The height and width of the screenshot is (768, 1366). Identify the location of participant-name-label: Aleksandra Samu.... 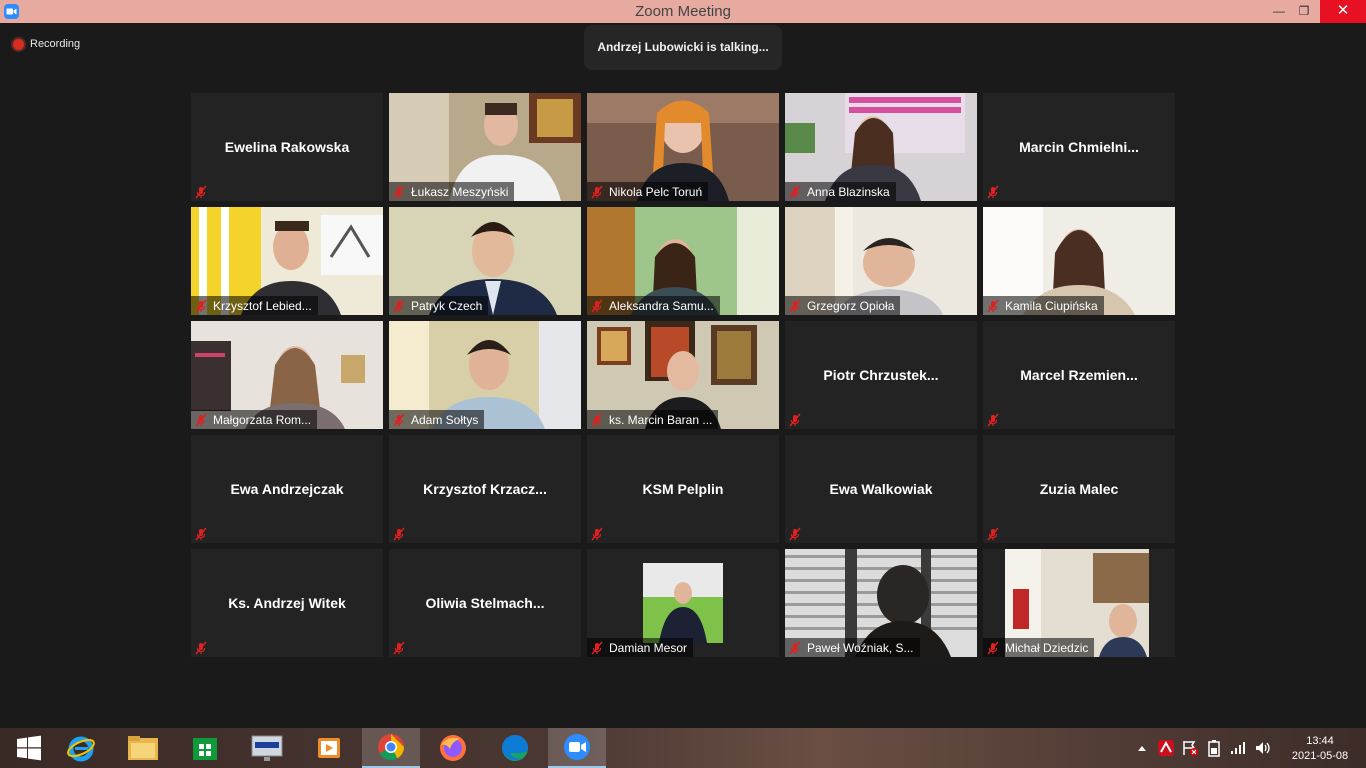
(653, 305).